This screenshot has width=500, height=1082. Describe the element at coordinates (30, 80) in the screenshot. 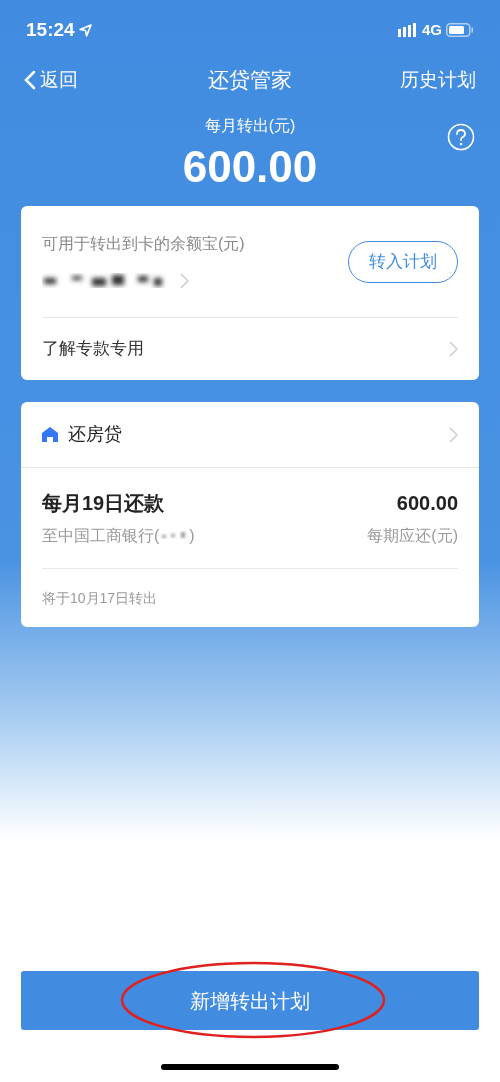

I see `back-icon` at that location.